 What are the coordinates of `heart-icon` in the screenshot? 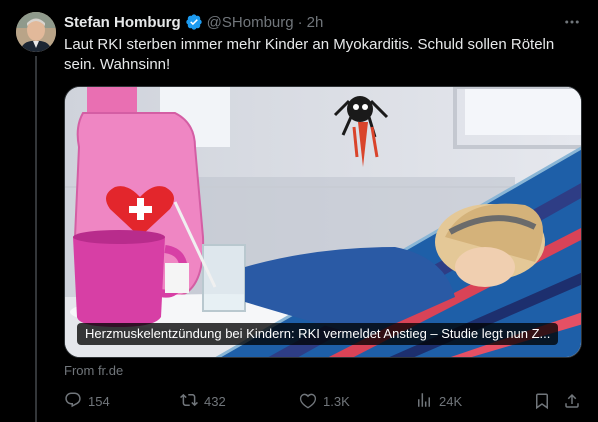 It's located at (308, 401).